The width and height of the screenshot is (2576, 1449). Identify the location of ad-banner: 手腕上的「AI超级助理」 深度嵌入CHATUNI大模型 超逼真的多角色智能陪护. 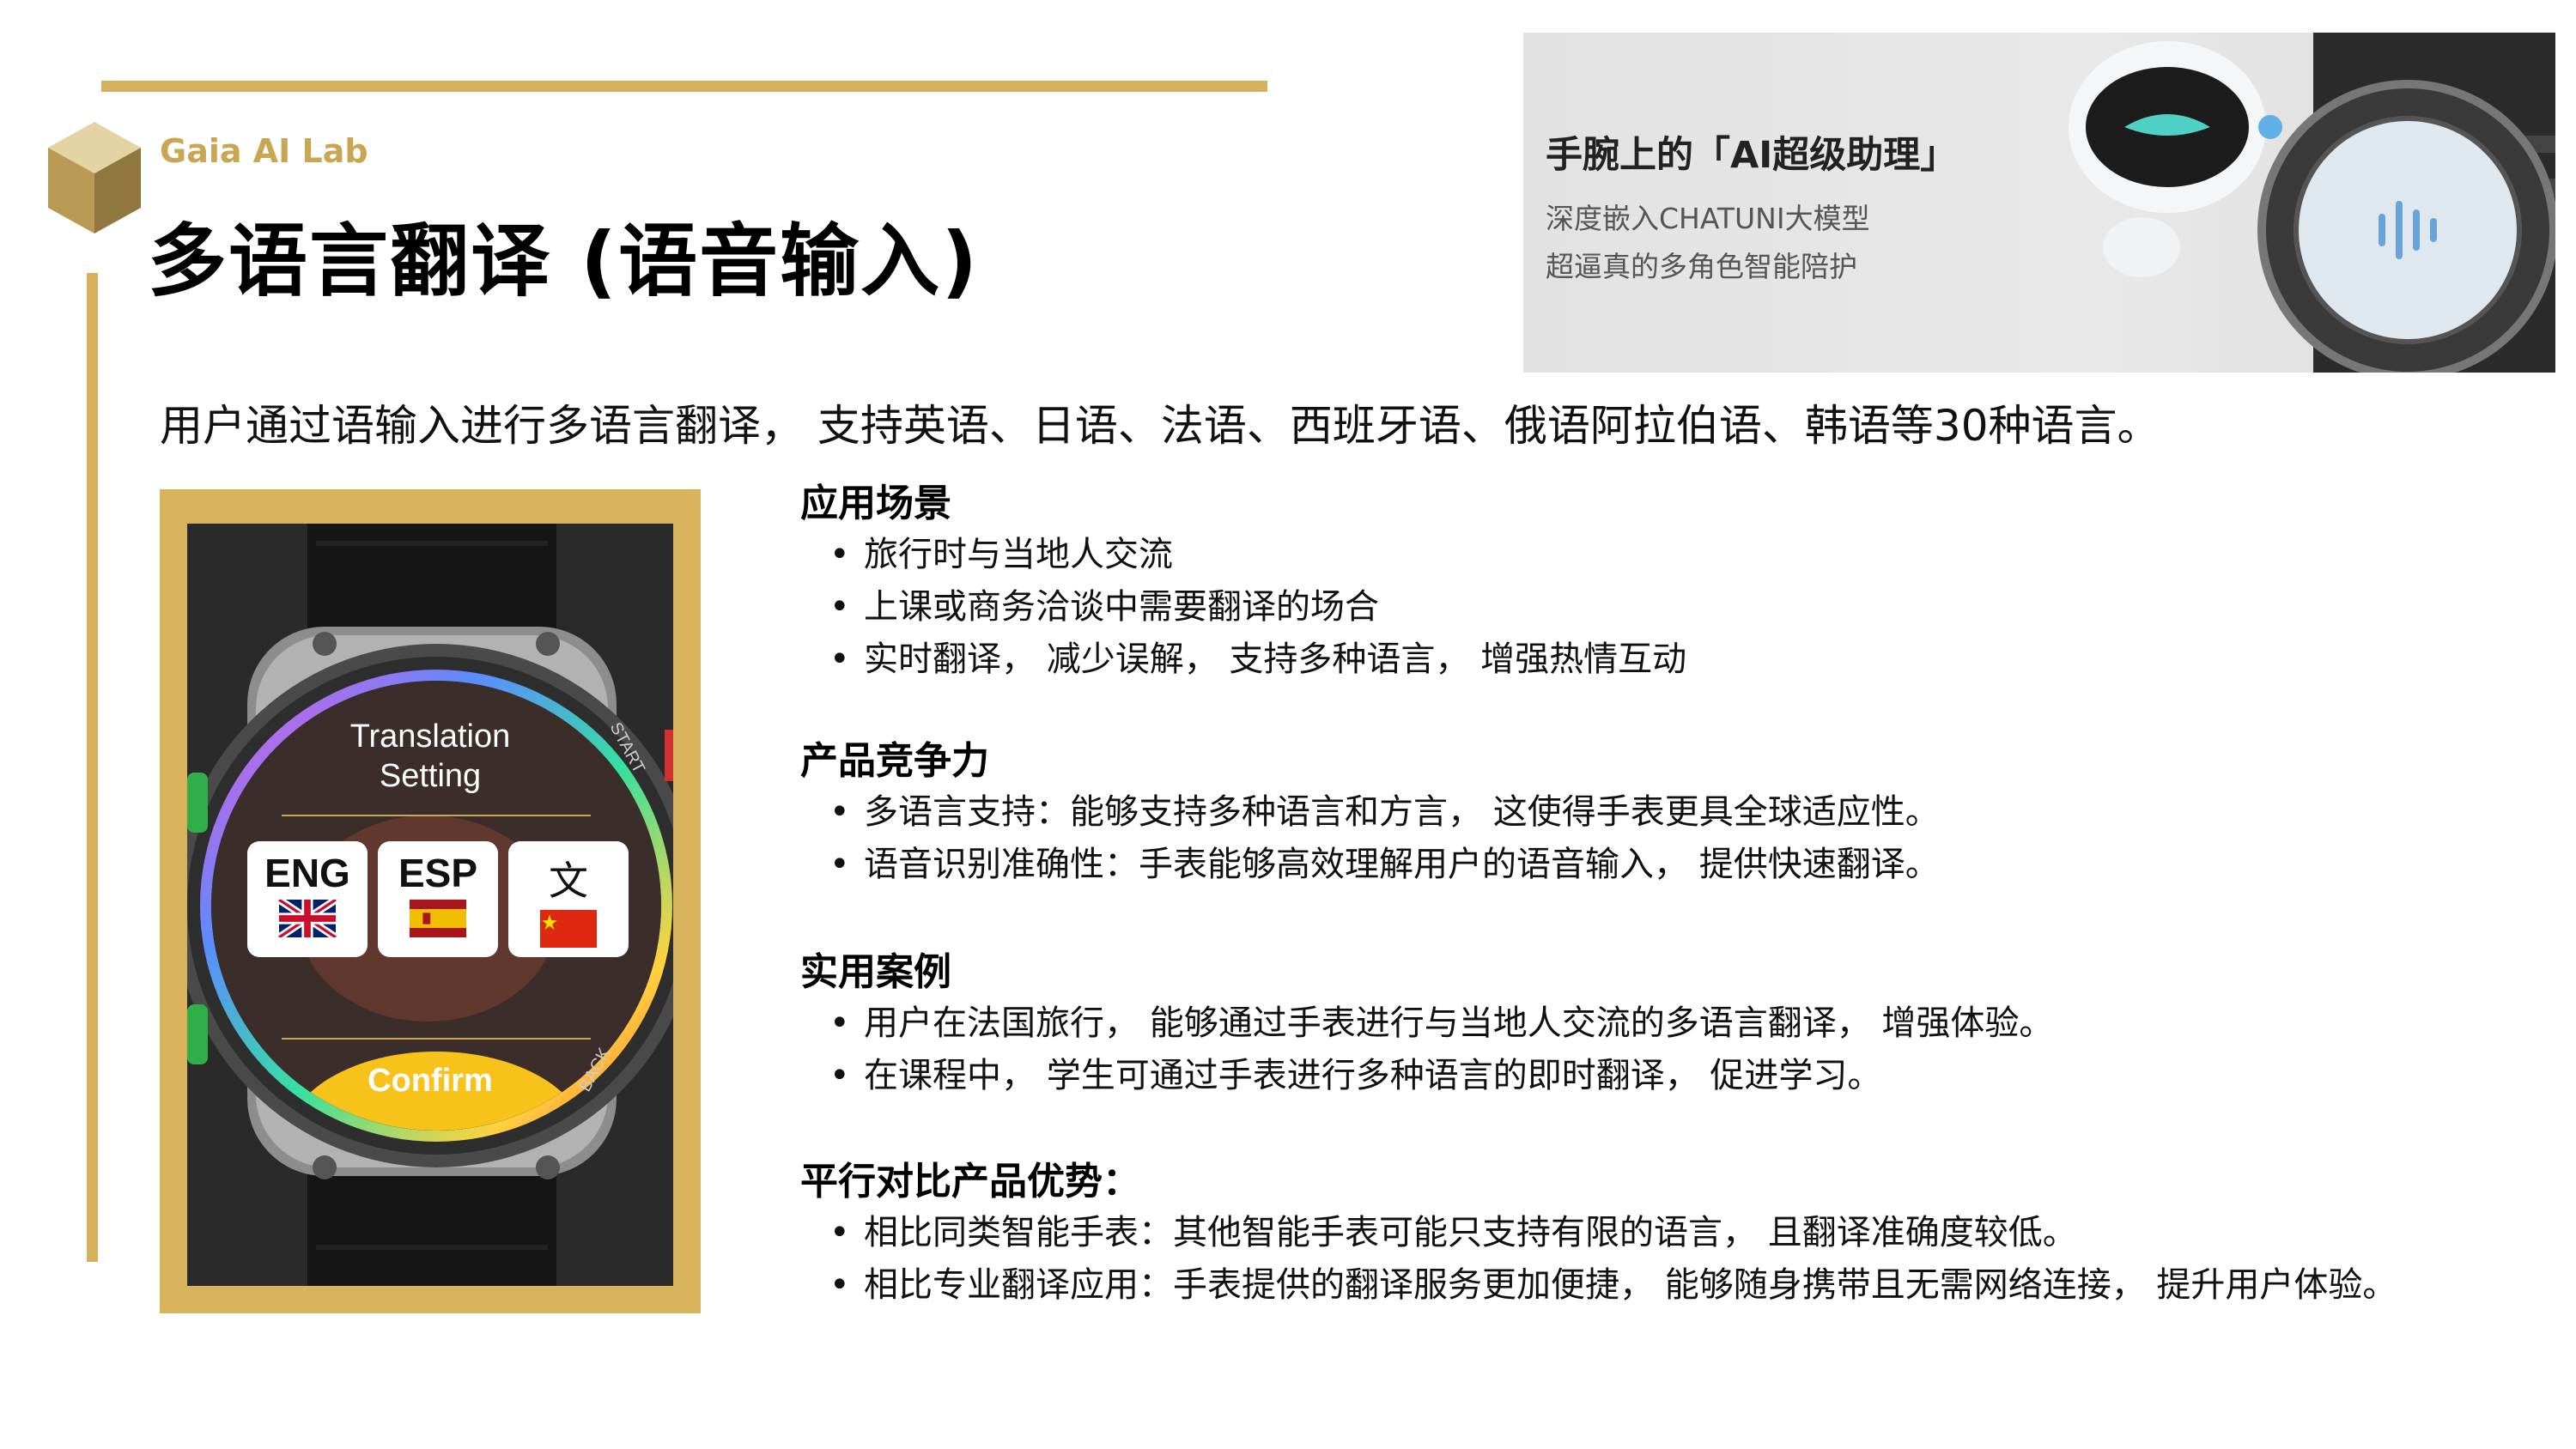
(2039, 203).